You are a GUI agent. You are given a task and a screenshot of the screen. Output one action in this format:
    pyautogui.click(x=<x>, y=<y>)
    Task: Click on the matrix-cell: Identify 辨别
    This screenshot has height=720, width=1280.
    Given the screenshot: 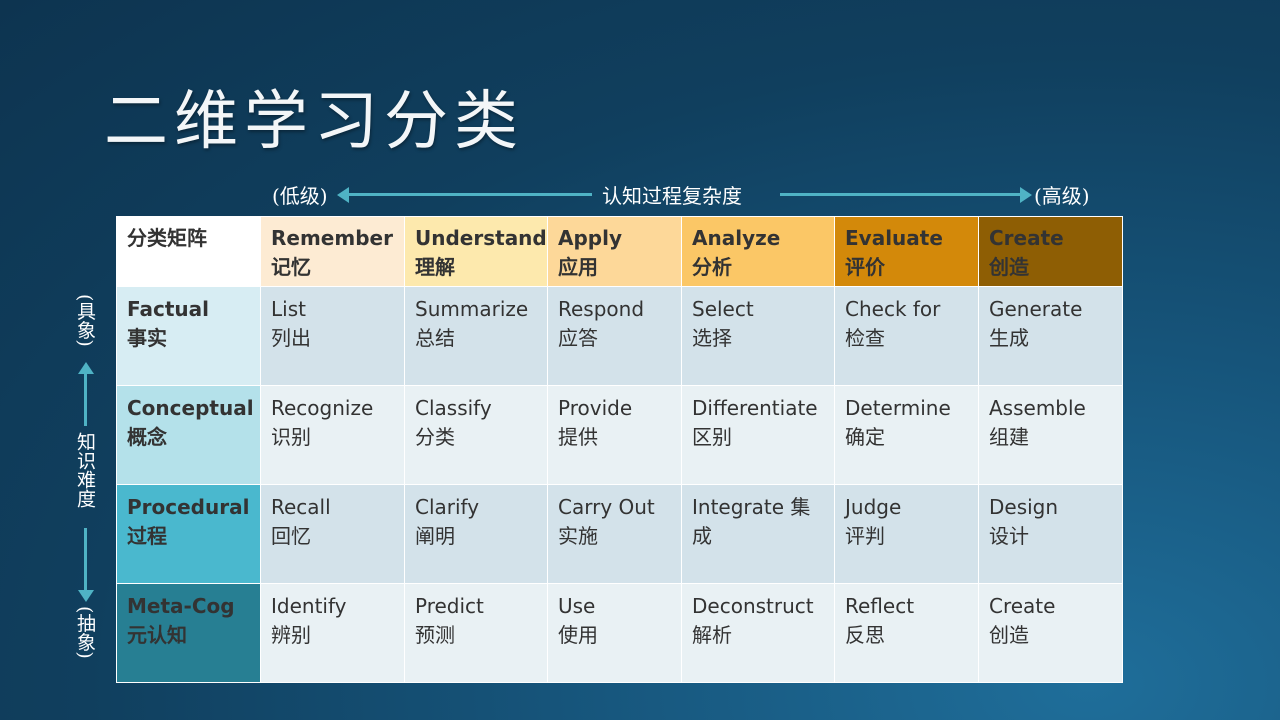 What is the action you would take?
    pyautogui.click(x=332, y=633)
    